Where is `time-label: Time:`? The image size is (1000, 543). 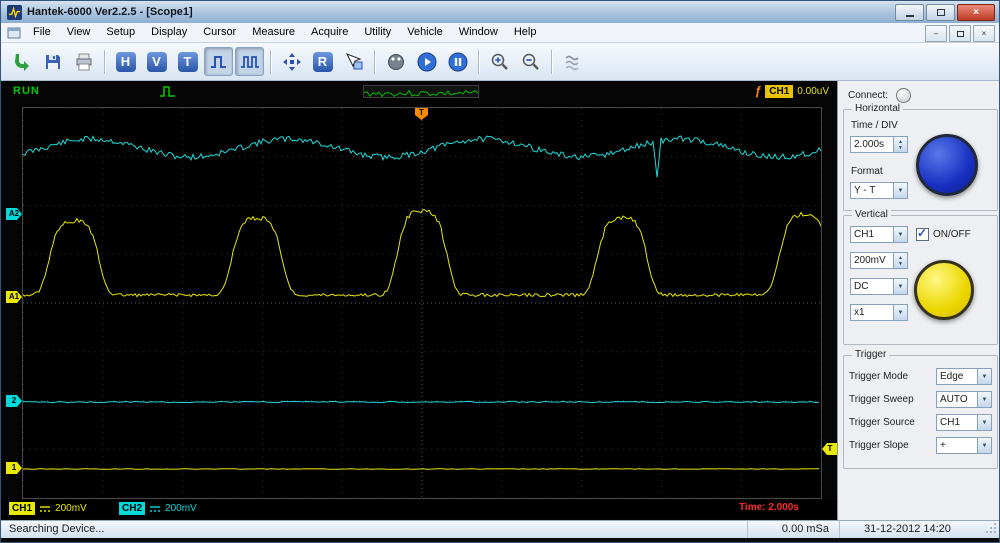
time-label: Time: is located at coordinates (752, 507).